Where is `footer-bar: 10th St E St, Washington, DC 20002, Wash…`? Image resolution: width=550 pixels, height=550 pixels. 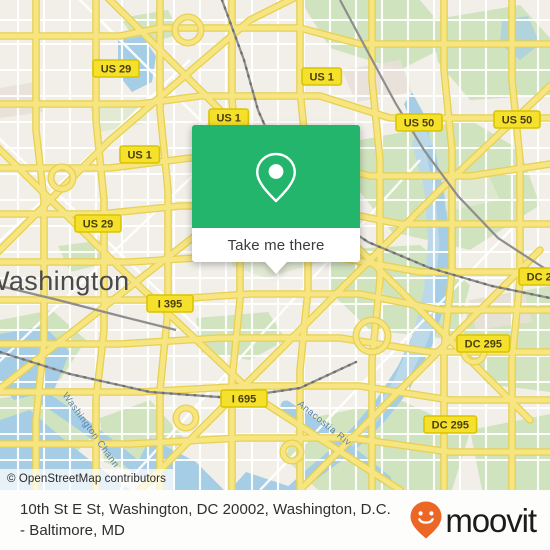
footer-bar: 10th St E St, Washington, DC 20002, Wash… is located at coordinates (275, 520).